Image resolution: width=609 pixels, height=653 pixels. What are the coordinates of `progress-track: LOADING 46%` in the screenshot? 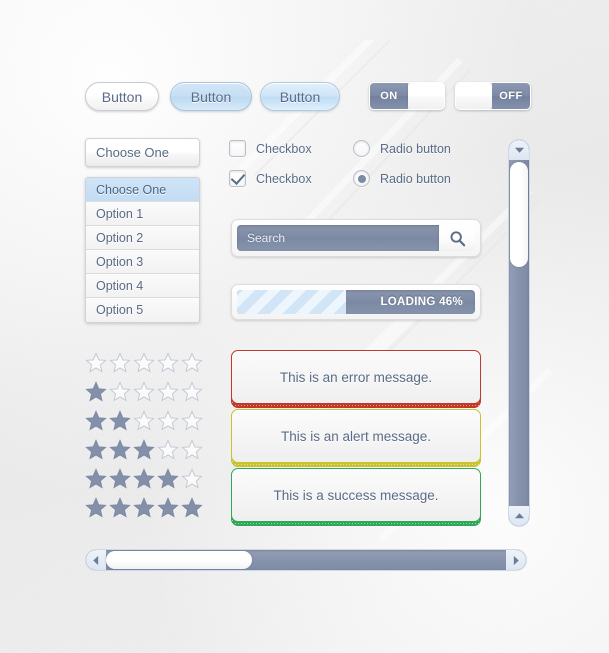 It's located at (356, 302).